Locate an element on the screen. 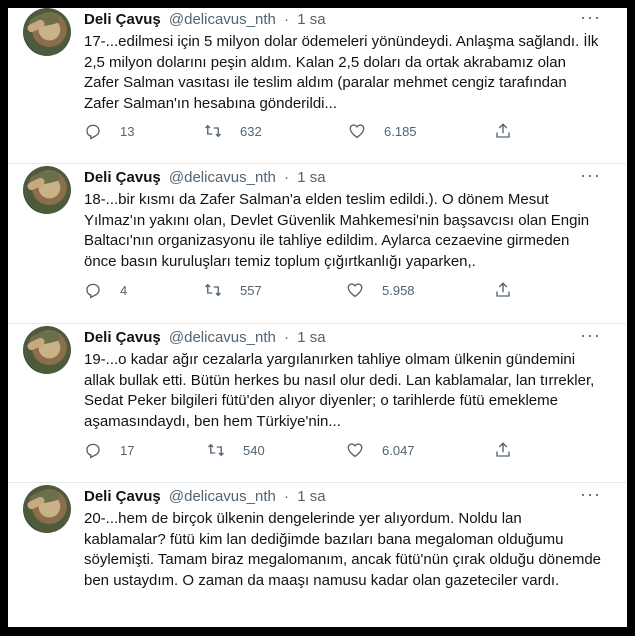 The height and width of the screenshot is (636, 635). retweet-button: 557 is located at coordinates (233, 290).